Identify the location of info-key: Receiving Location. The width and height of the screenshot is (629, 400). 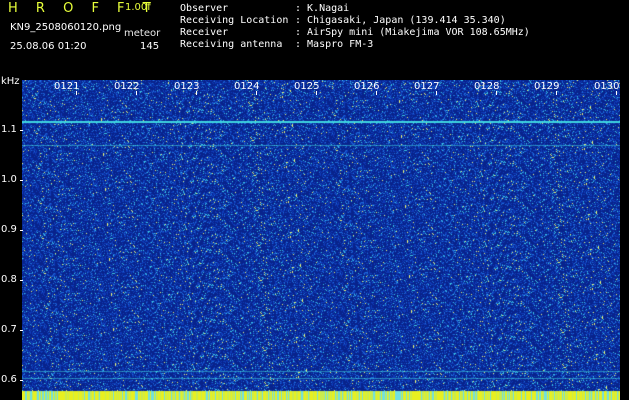
(234, 20).